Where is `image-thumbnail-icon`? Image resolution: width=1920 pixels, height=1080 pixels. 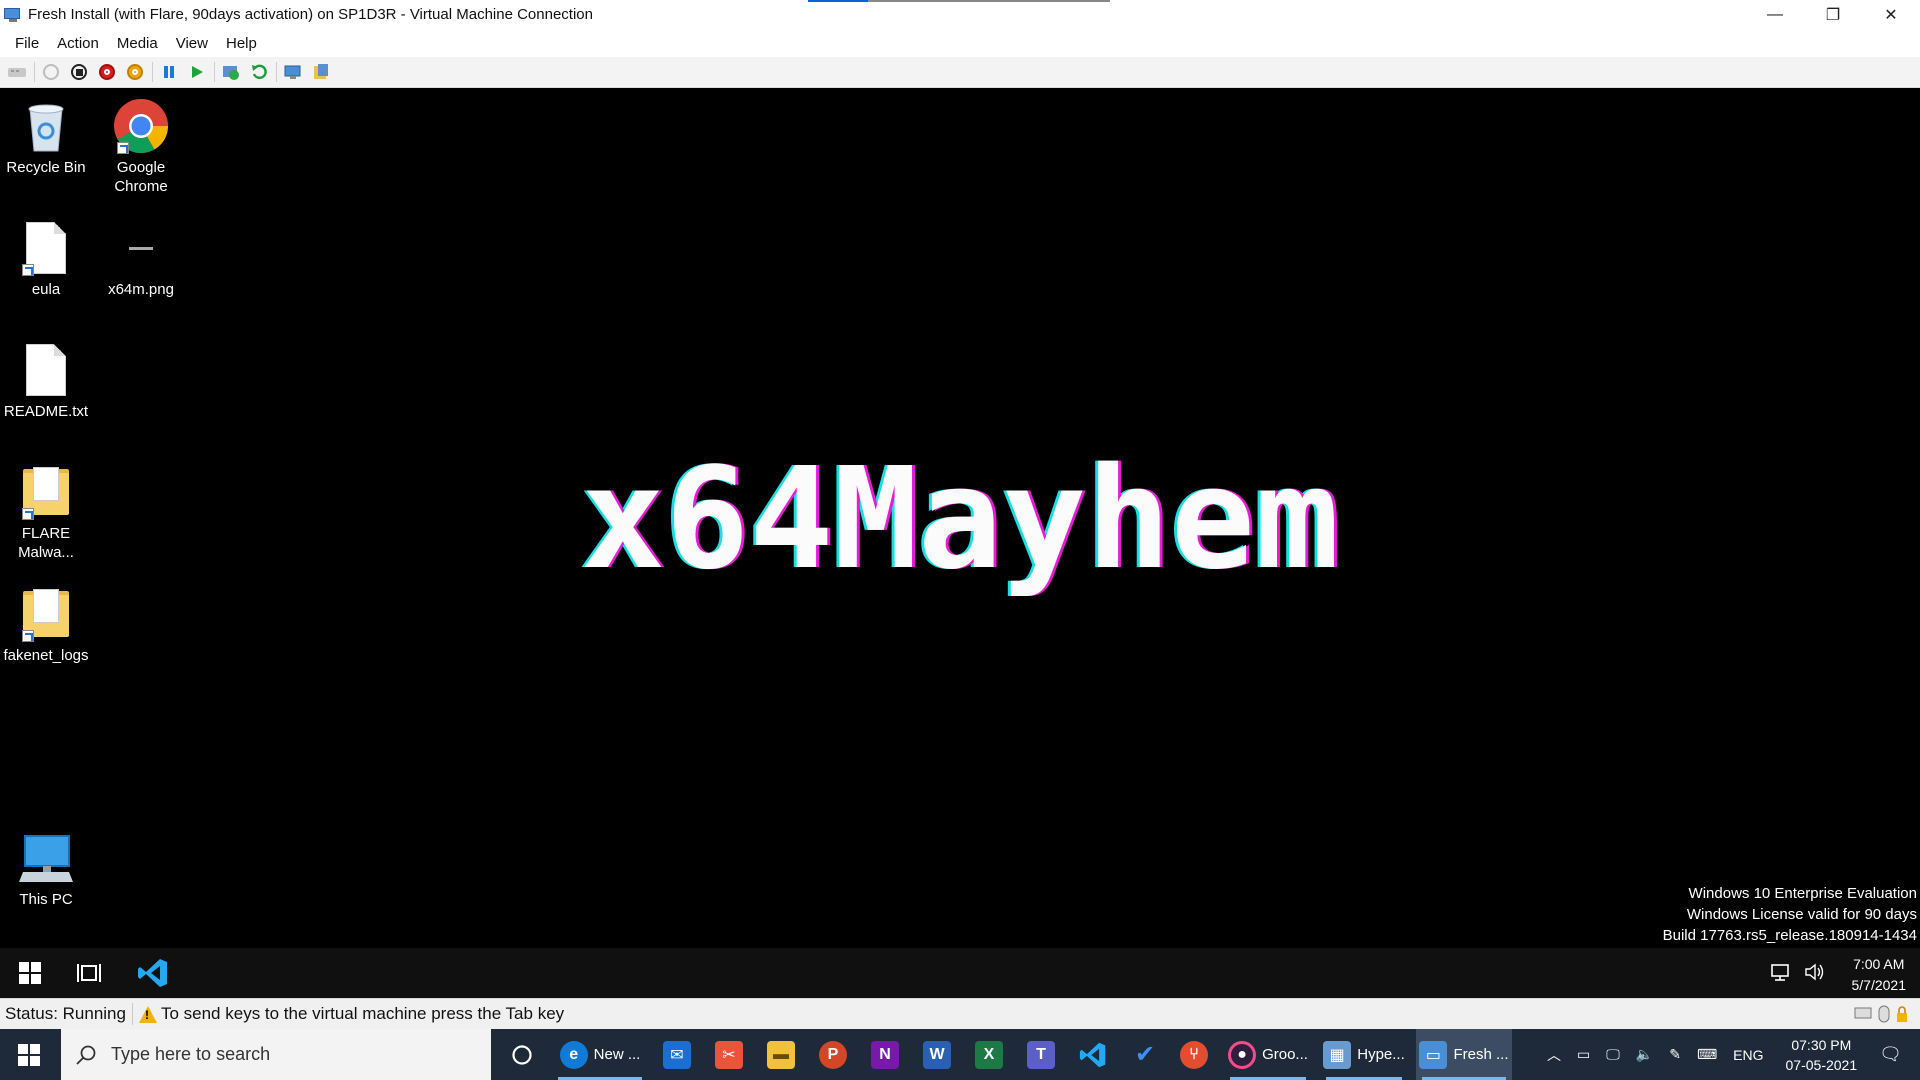 image-thumbnail-icon is located at coordinates (141, 248).